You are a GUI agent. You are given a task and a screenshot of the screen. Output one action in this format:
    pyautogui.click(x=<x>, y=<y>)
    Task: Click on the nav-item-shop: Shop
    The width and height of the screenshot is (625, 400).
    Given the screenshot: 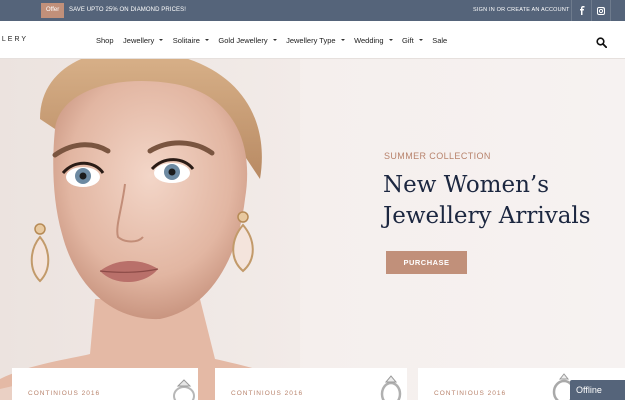 What is the action you would take?
    pyautogui.click(x=105, y=40)
    